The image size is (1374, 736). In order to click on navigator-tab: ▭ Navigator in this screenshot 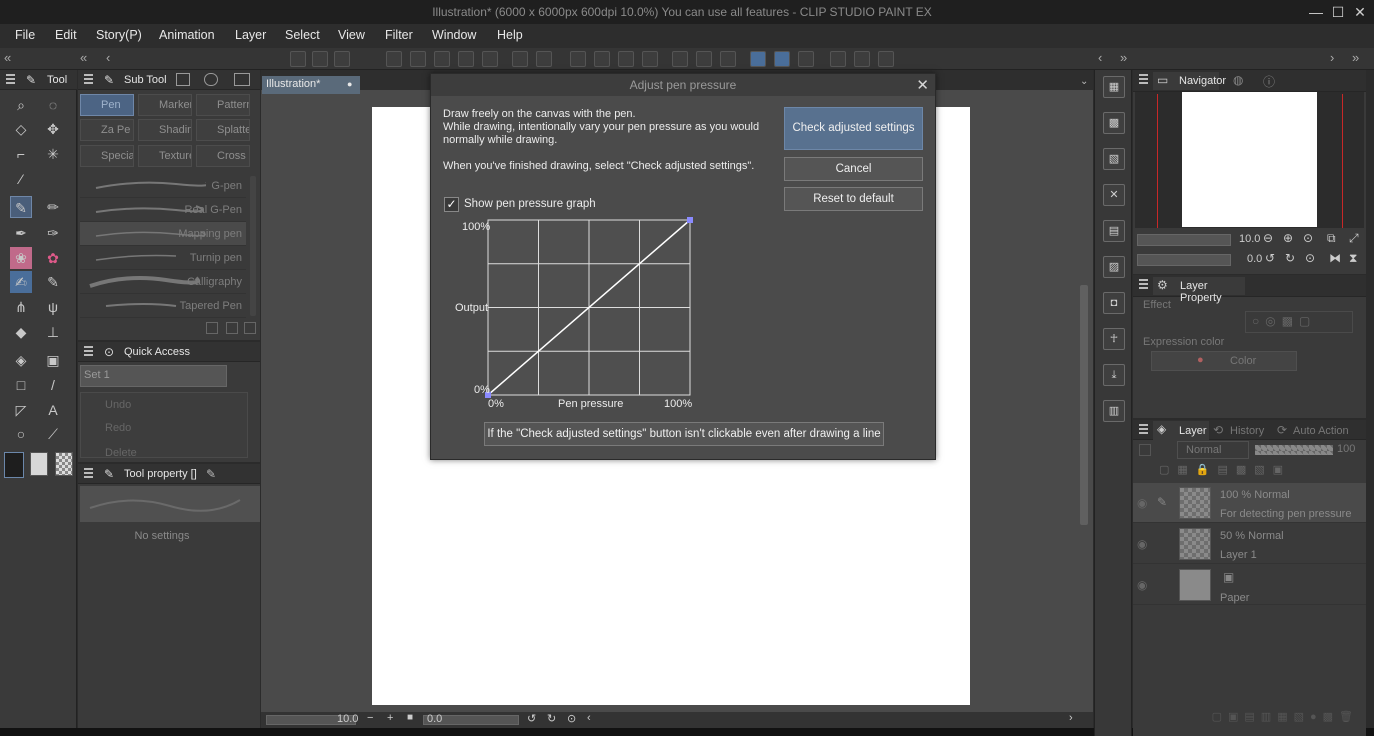, I will do `click(1189, 81)`.